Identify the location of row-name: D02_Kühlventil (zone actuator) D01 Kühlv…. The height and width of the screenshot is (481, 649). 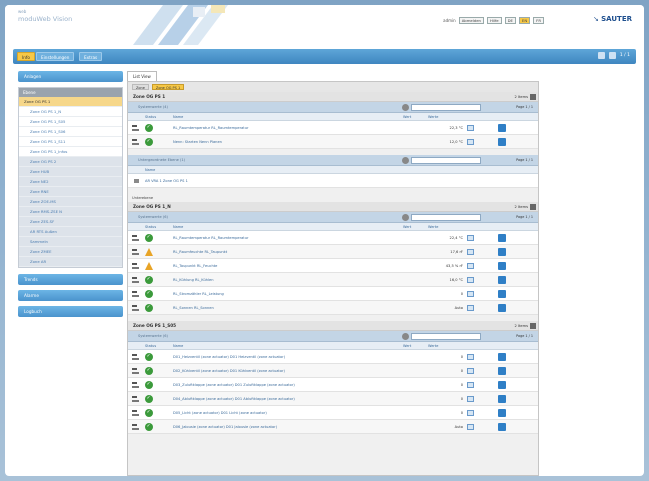
(229, 371).